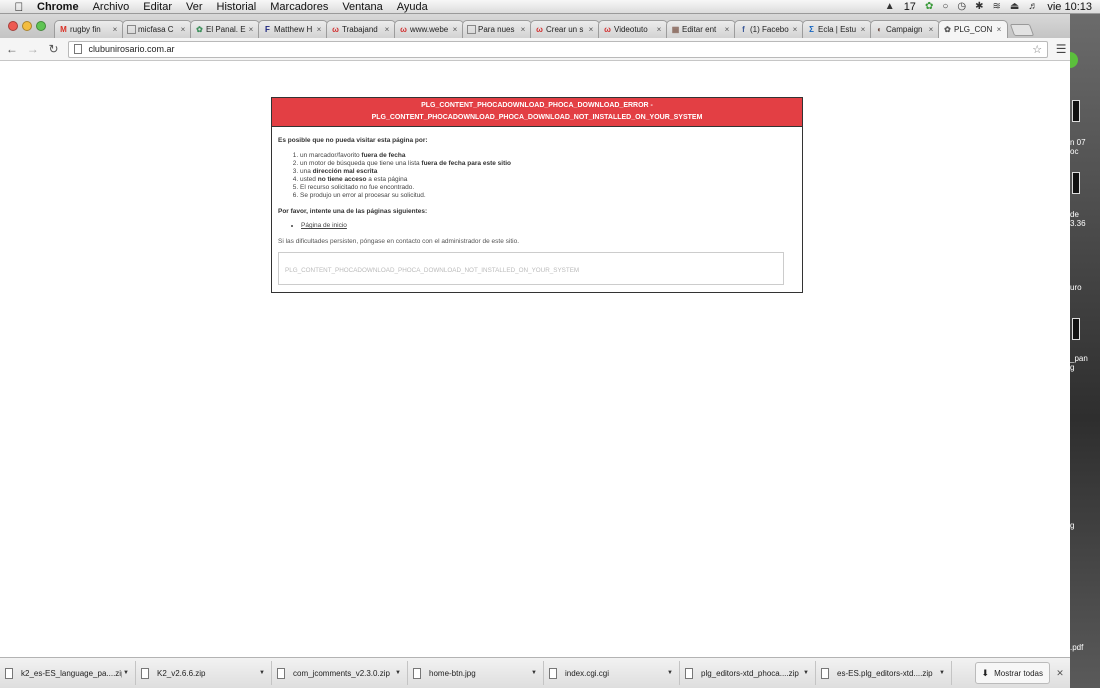 The width and height of the screenshot is (1100, 688). What do you see at coordinates (748, 673) in the screenshot?
I see `download-item: plg_editors-xtd_phoca....zip ▼` at bounding box center [748, 673].